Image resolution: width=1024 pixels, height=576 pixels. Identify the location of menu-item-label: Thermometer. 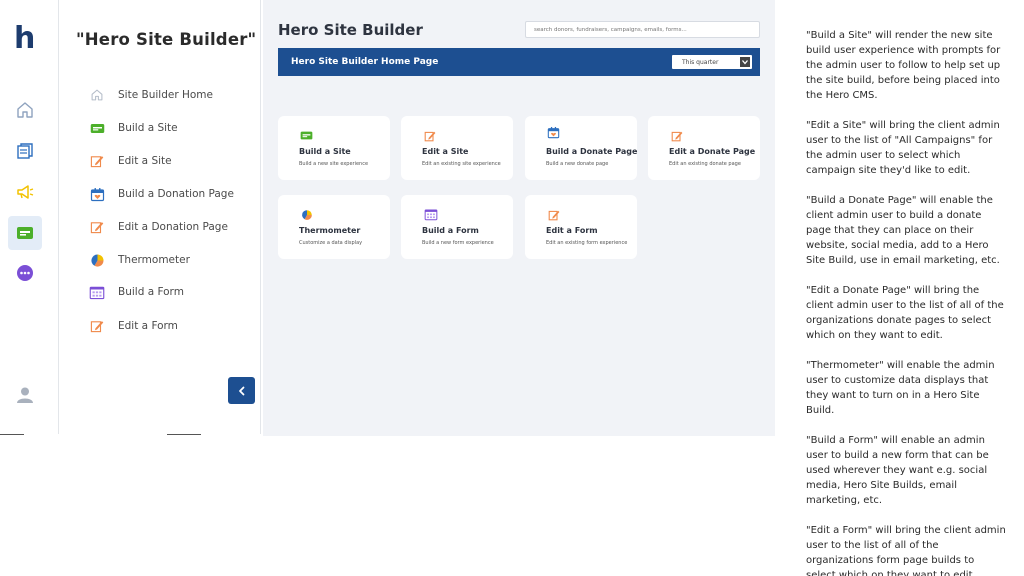
(154, 260).